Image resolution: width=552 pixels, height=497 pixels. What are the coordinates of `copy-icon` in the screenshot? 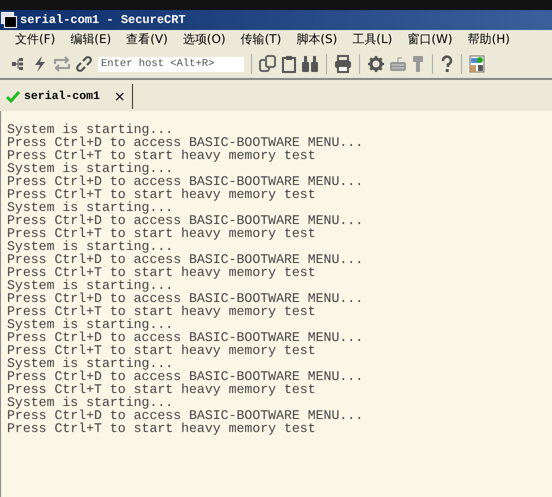 It's located at (268, 64).